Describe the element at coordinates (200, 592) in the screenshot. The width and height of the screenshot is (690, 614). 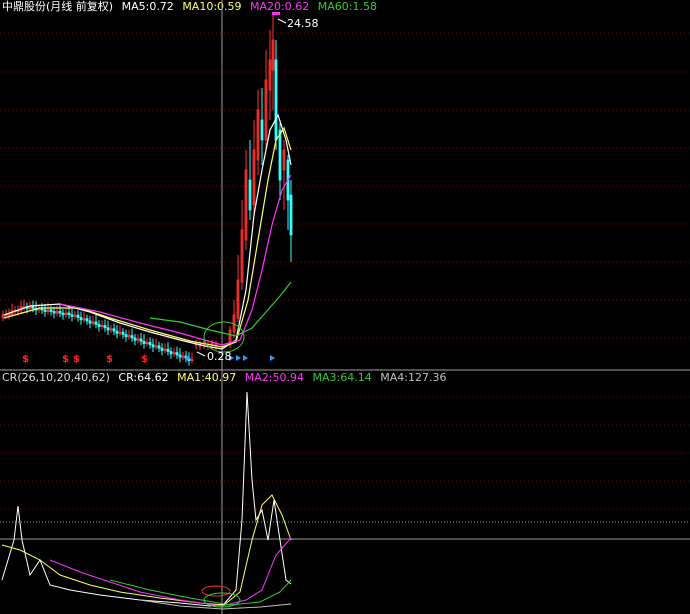
I see `cr-ma3-line` at that location.